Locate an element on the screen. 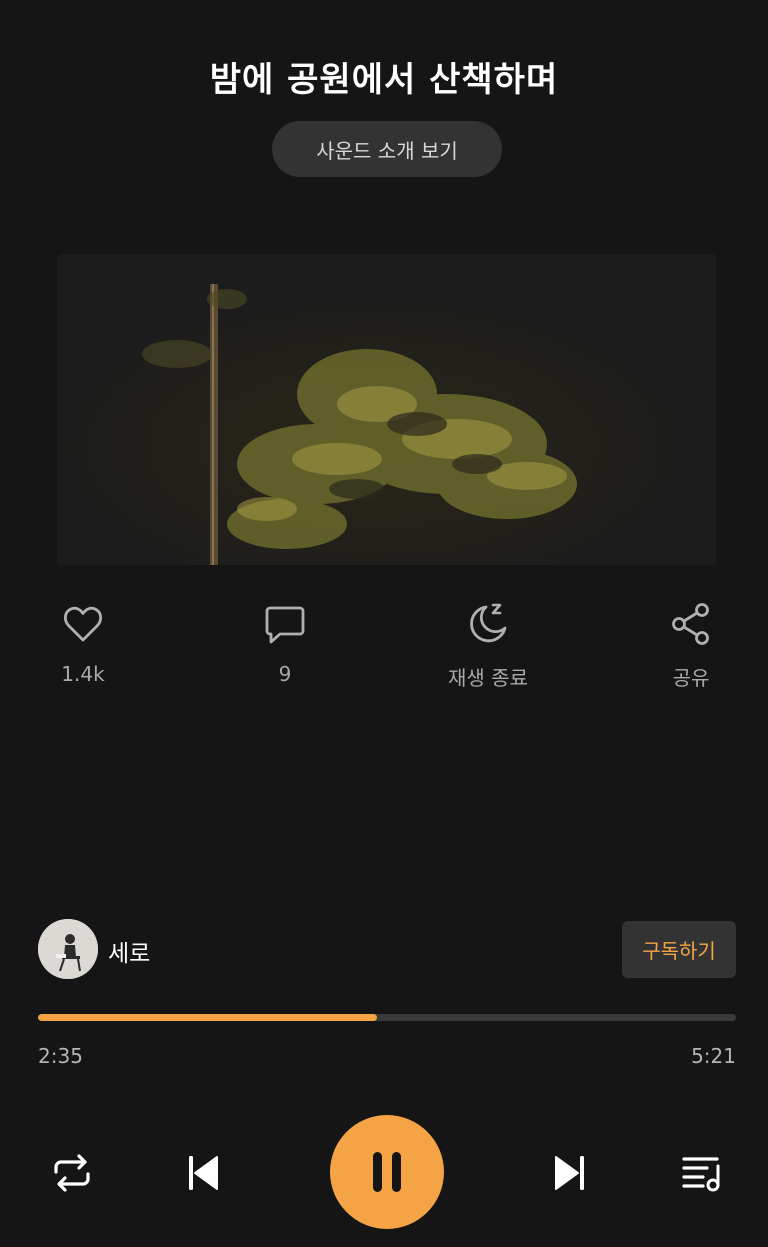  sleep-timer-icon is located at coordinates (488, 623).